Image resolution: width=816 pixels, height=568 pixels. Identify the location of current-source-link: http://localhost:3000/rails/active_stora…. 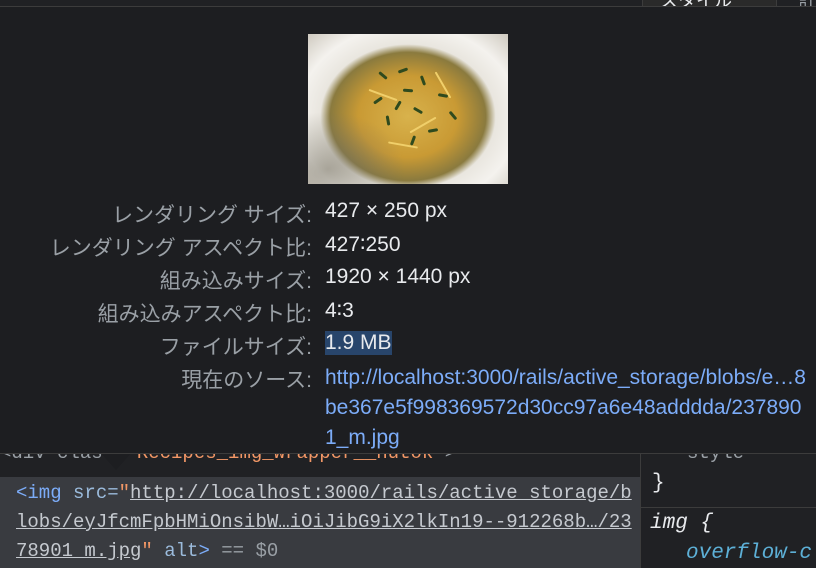
(567, 408).